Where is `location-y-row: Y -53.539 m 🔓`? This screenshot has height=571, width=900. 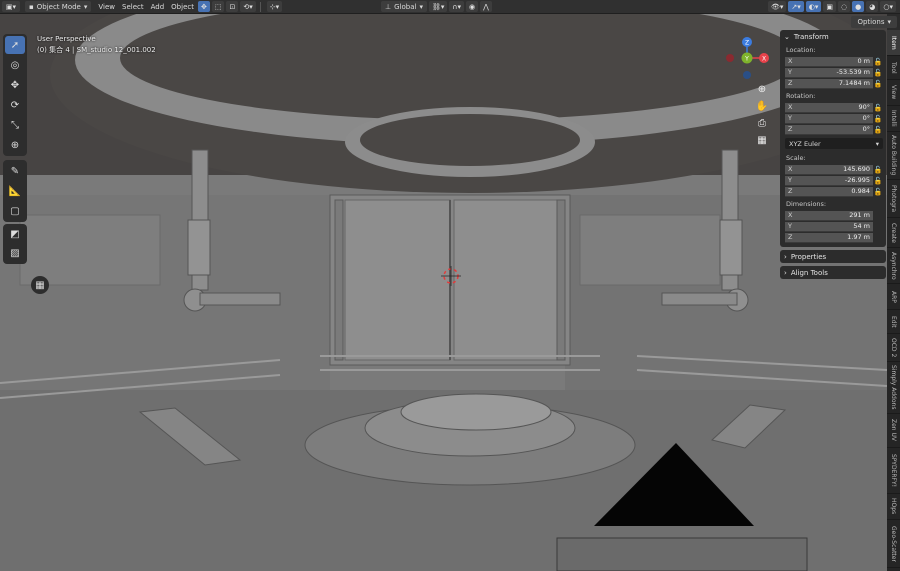
location-y-row: Y -53.539 m 🔓 is located at coordinates (834, 72).